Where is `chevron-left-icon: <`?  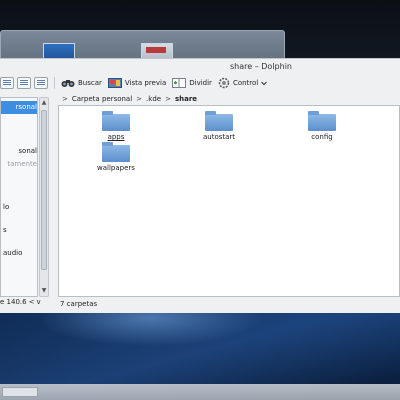 chevron-left-icon: < is located at coordinates (32, 302).